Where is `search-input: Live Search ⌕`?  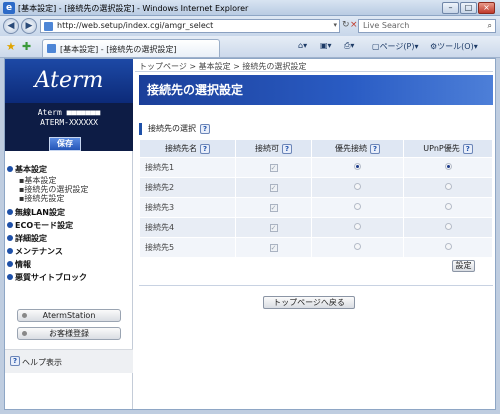
search-input: Live Search ⌕ is located at coordinates (427, 26).